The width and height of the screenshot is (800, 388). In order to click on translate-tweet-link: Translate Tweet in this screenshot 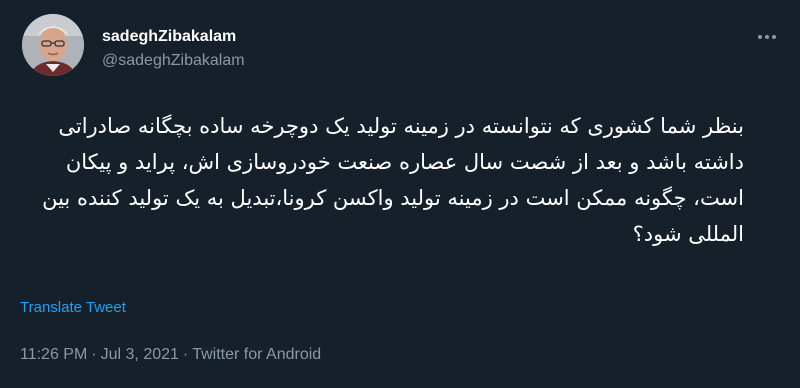, I will do `click(73, 308)`.